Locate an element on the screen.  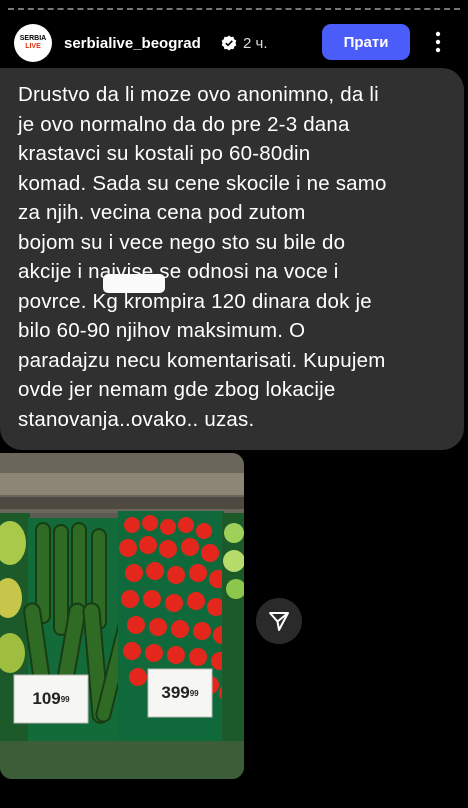
redaction-mark is located at coordinates (134, 283).